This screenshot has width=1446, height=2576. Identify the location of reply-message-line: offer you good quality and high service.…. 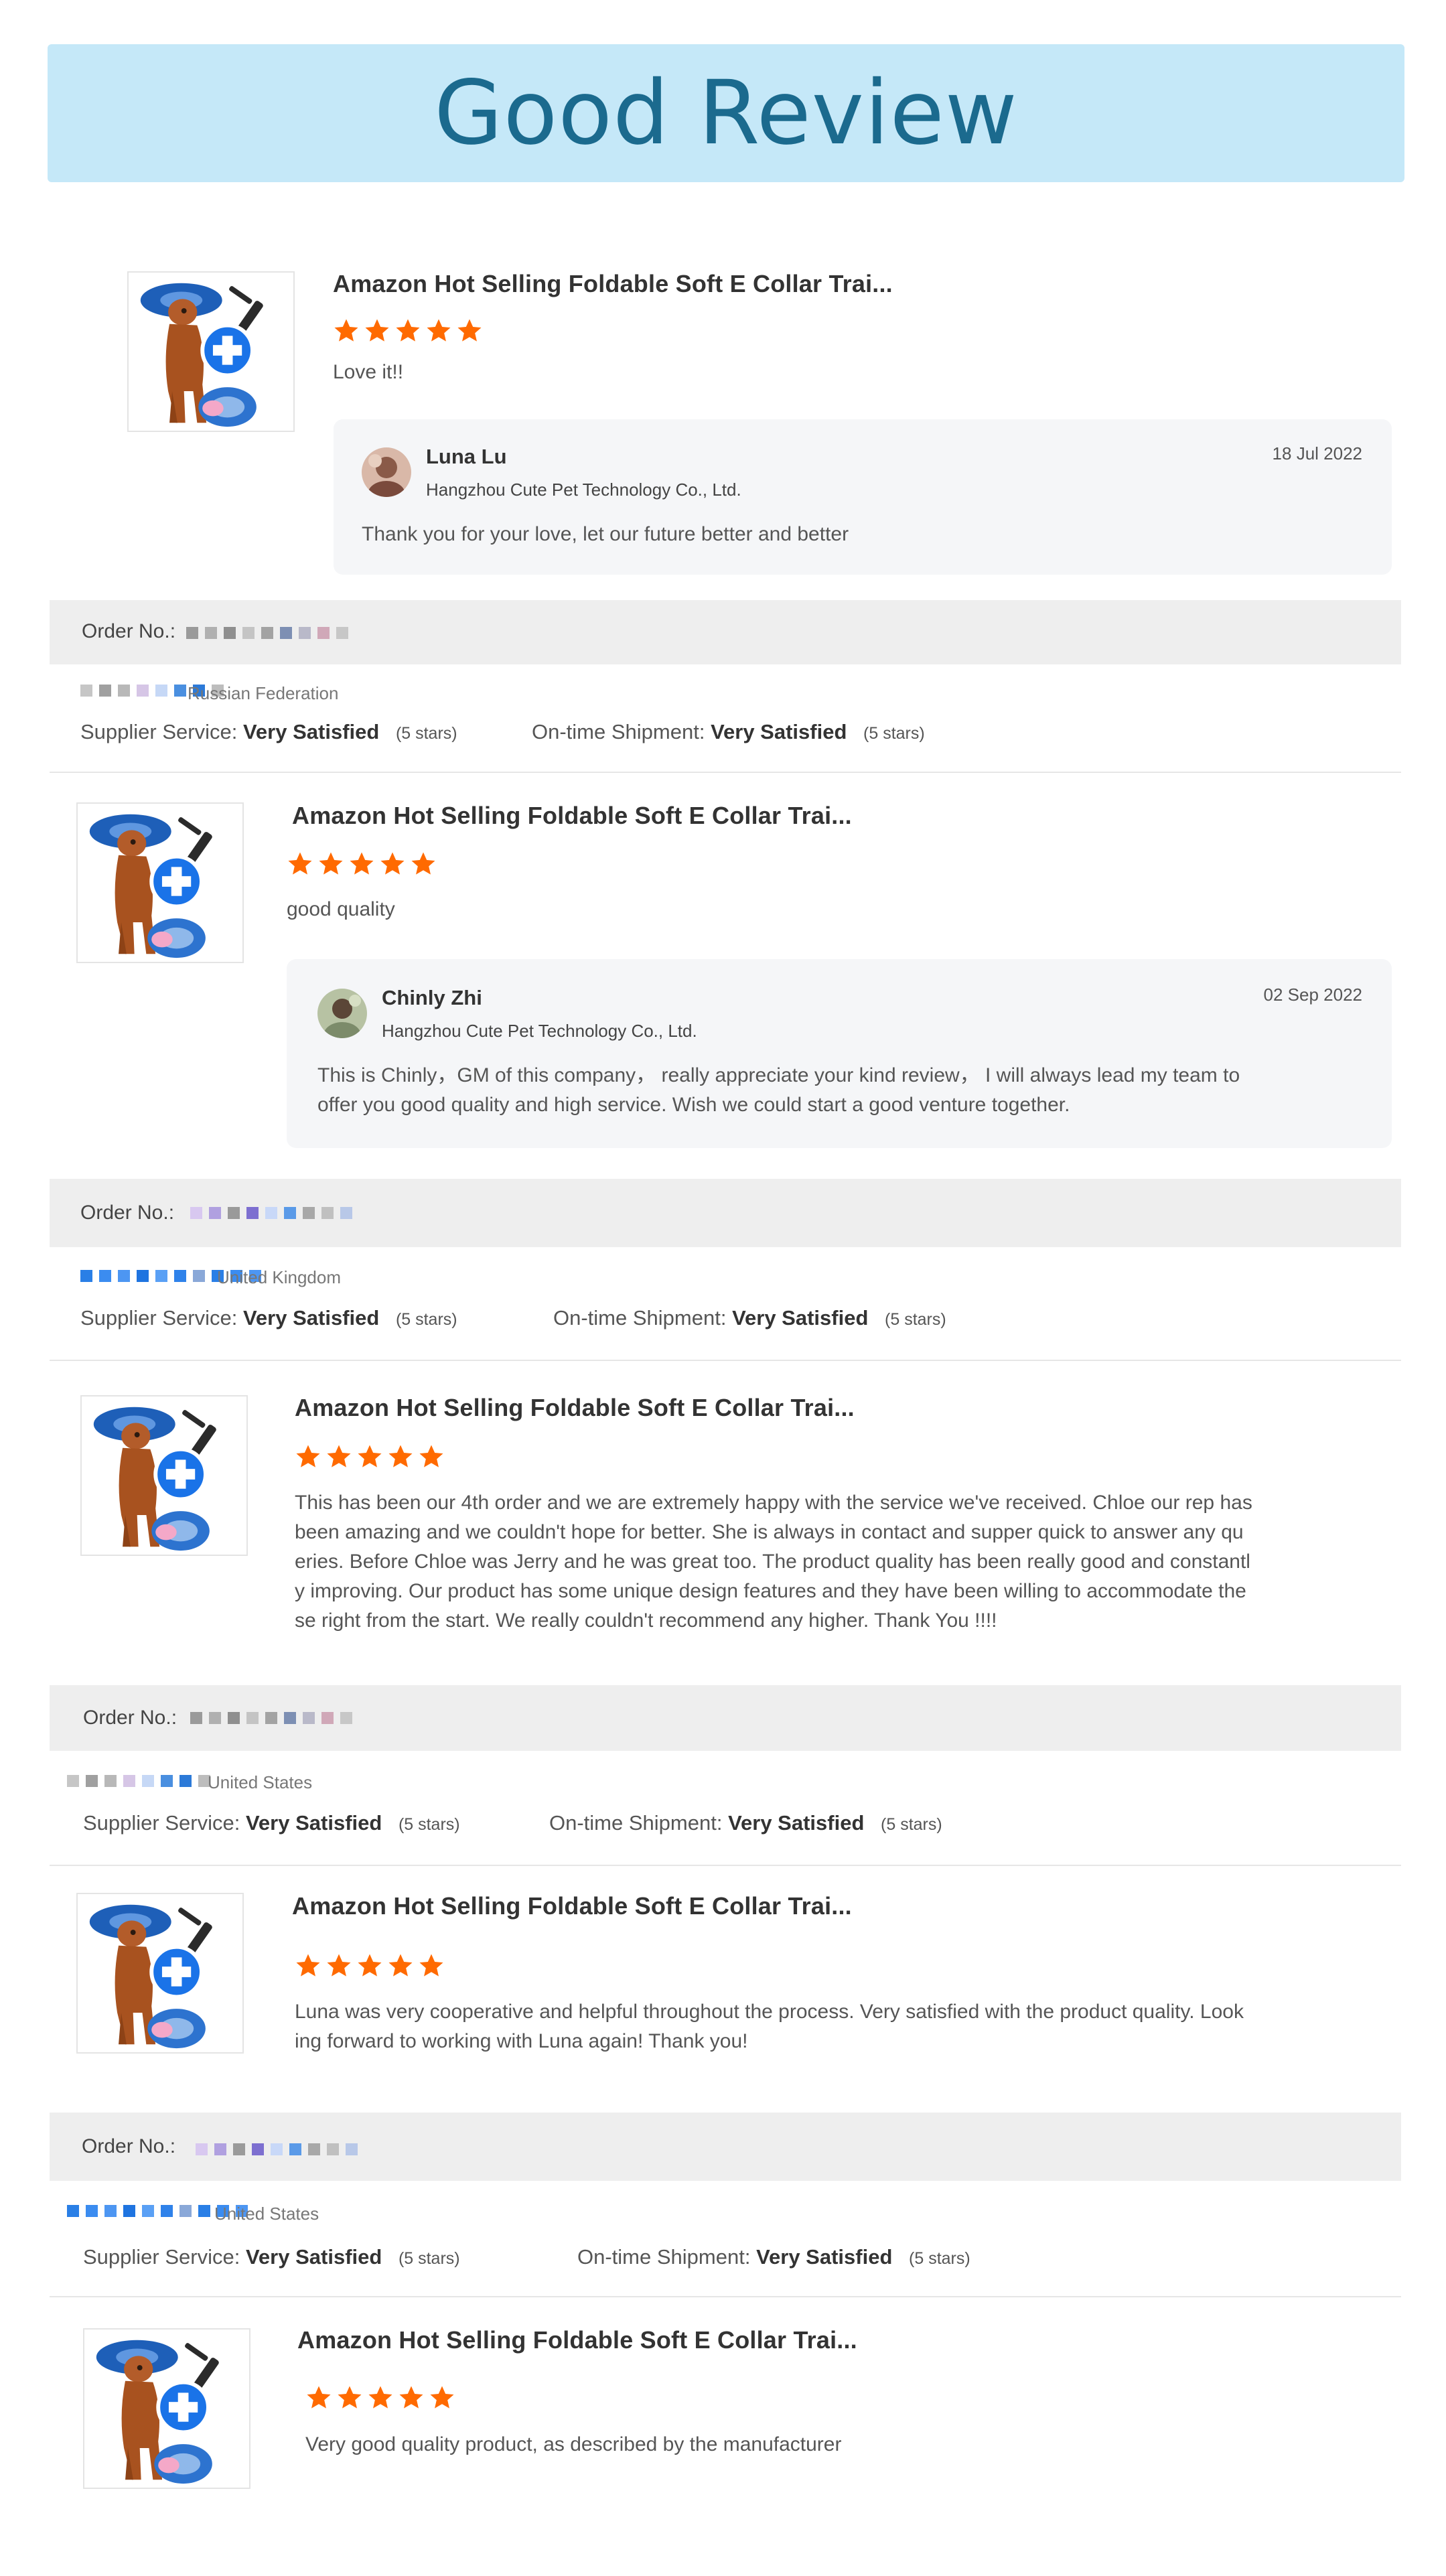
(693, 1105).